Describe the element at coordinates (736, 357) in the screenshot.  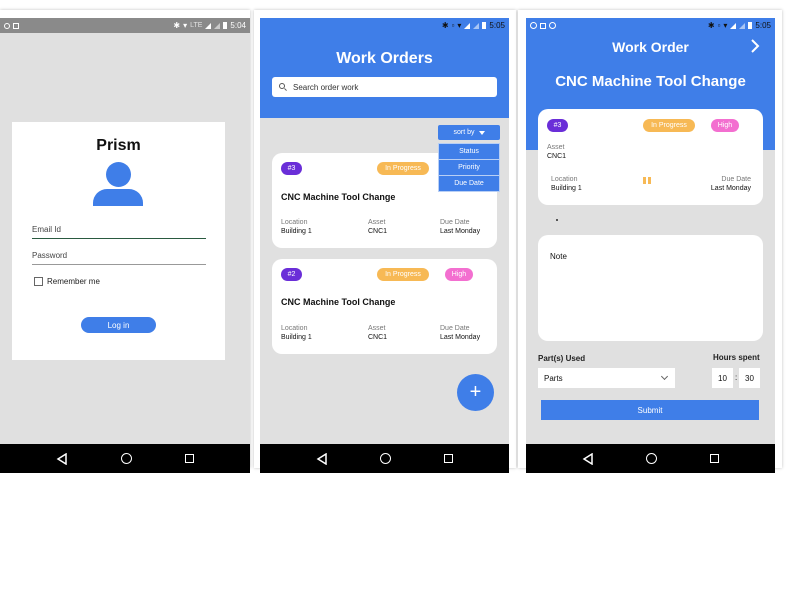
I see `hours-label: Hours spent` at that location.